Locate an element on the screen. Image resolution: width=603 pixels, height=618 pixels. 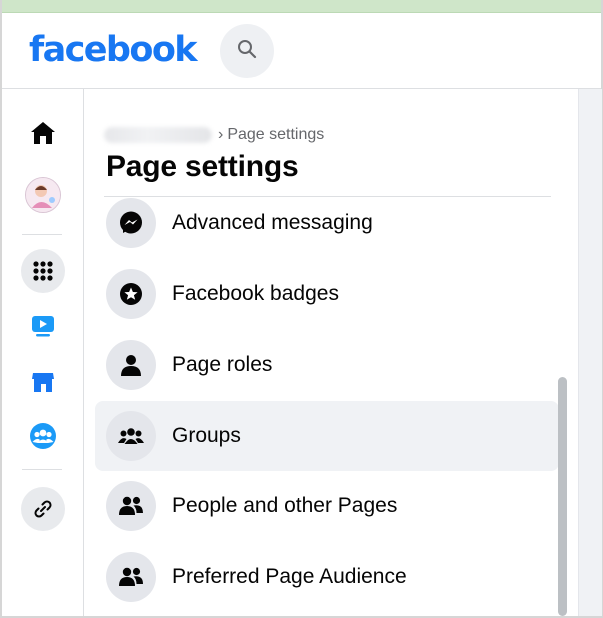
facebook-logo: facebook is located at coordinates (113, 50).